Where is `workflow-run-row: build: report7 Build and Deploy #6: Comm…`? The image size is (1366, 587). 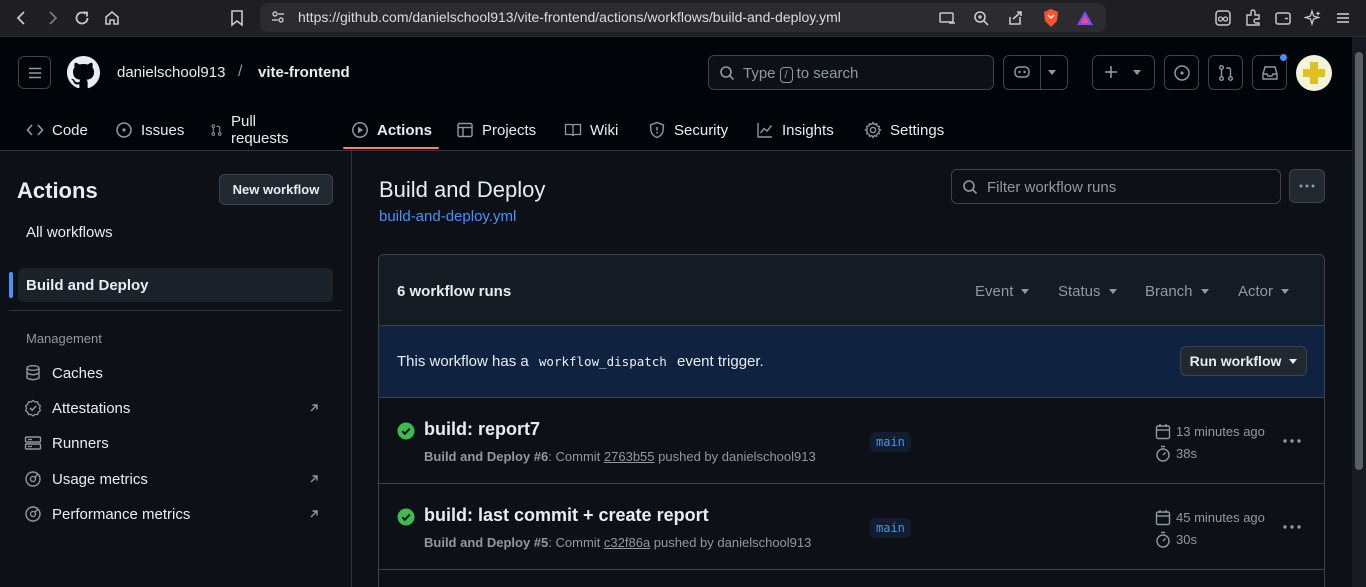 workflow-run-row: build: report7 Build and Deploy #6: Comm… is located at coordinates (851, 441).